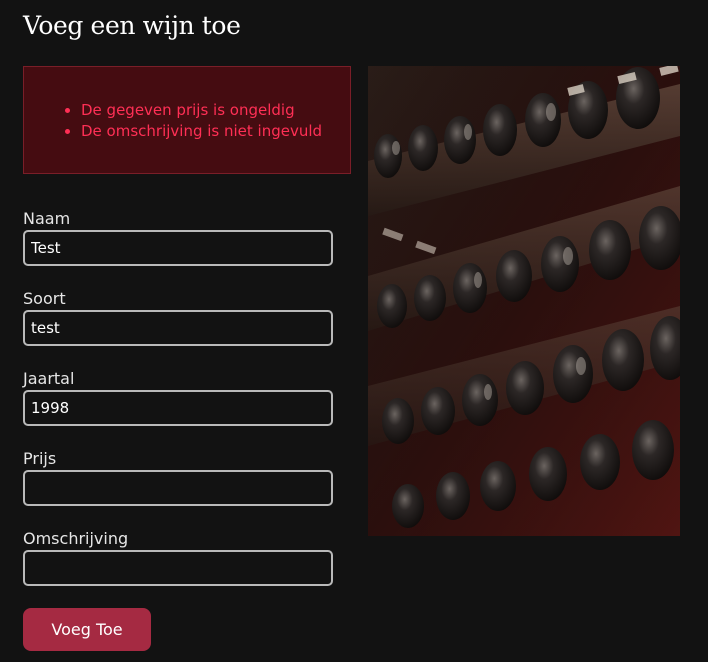 This screenshot has height=662, width=708. Describe the element at coordinates (49, 378) in the screenshot. I see `jaartal-label: Jaartal` at that location.